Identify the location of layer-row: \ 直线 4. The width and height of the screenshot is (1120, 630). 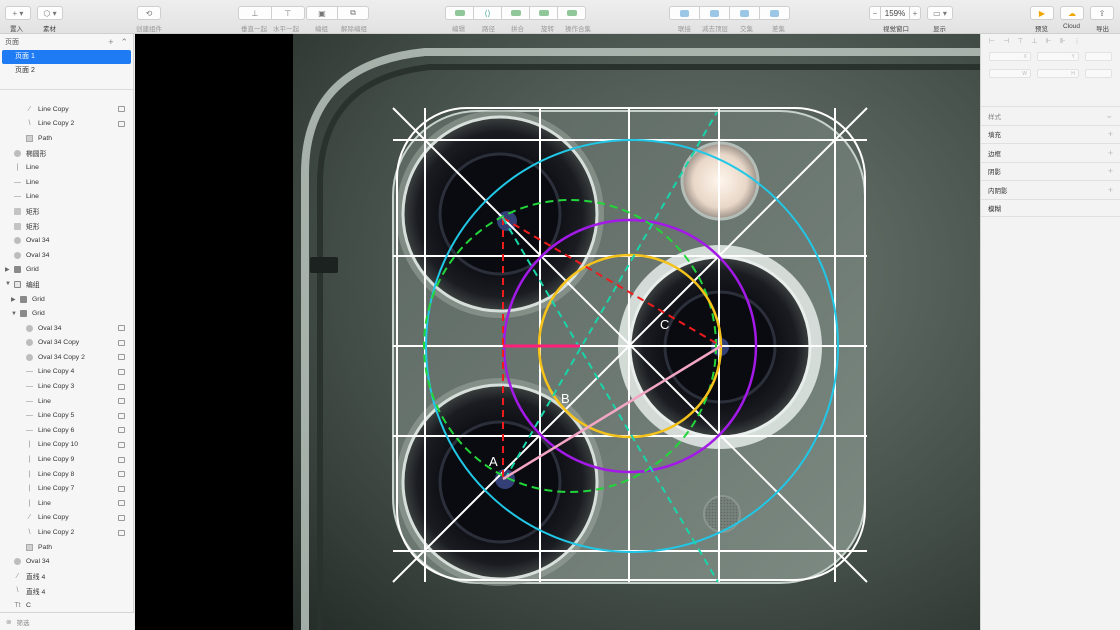
(67, 591).